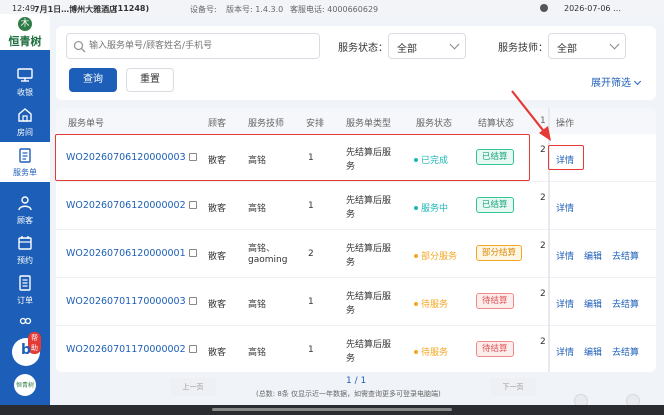  Describe the element at coordinates (25, 115) in the screenshot. I see `home-icon` at that location.